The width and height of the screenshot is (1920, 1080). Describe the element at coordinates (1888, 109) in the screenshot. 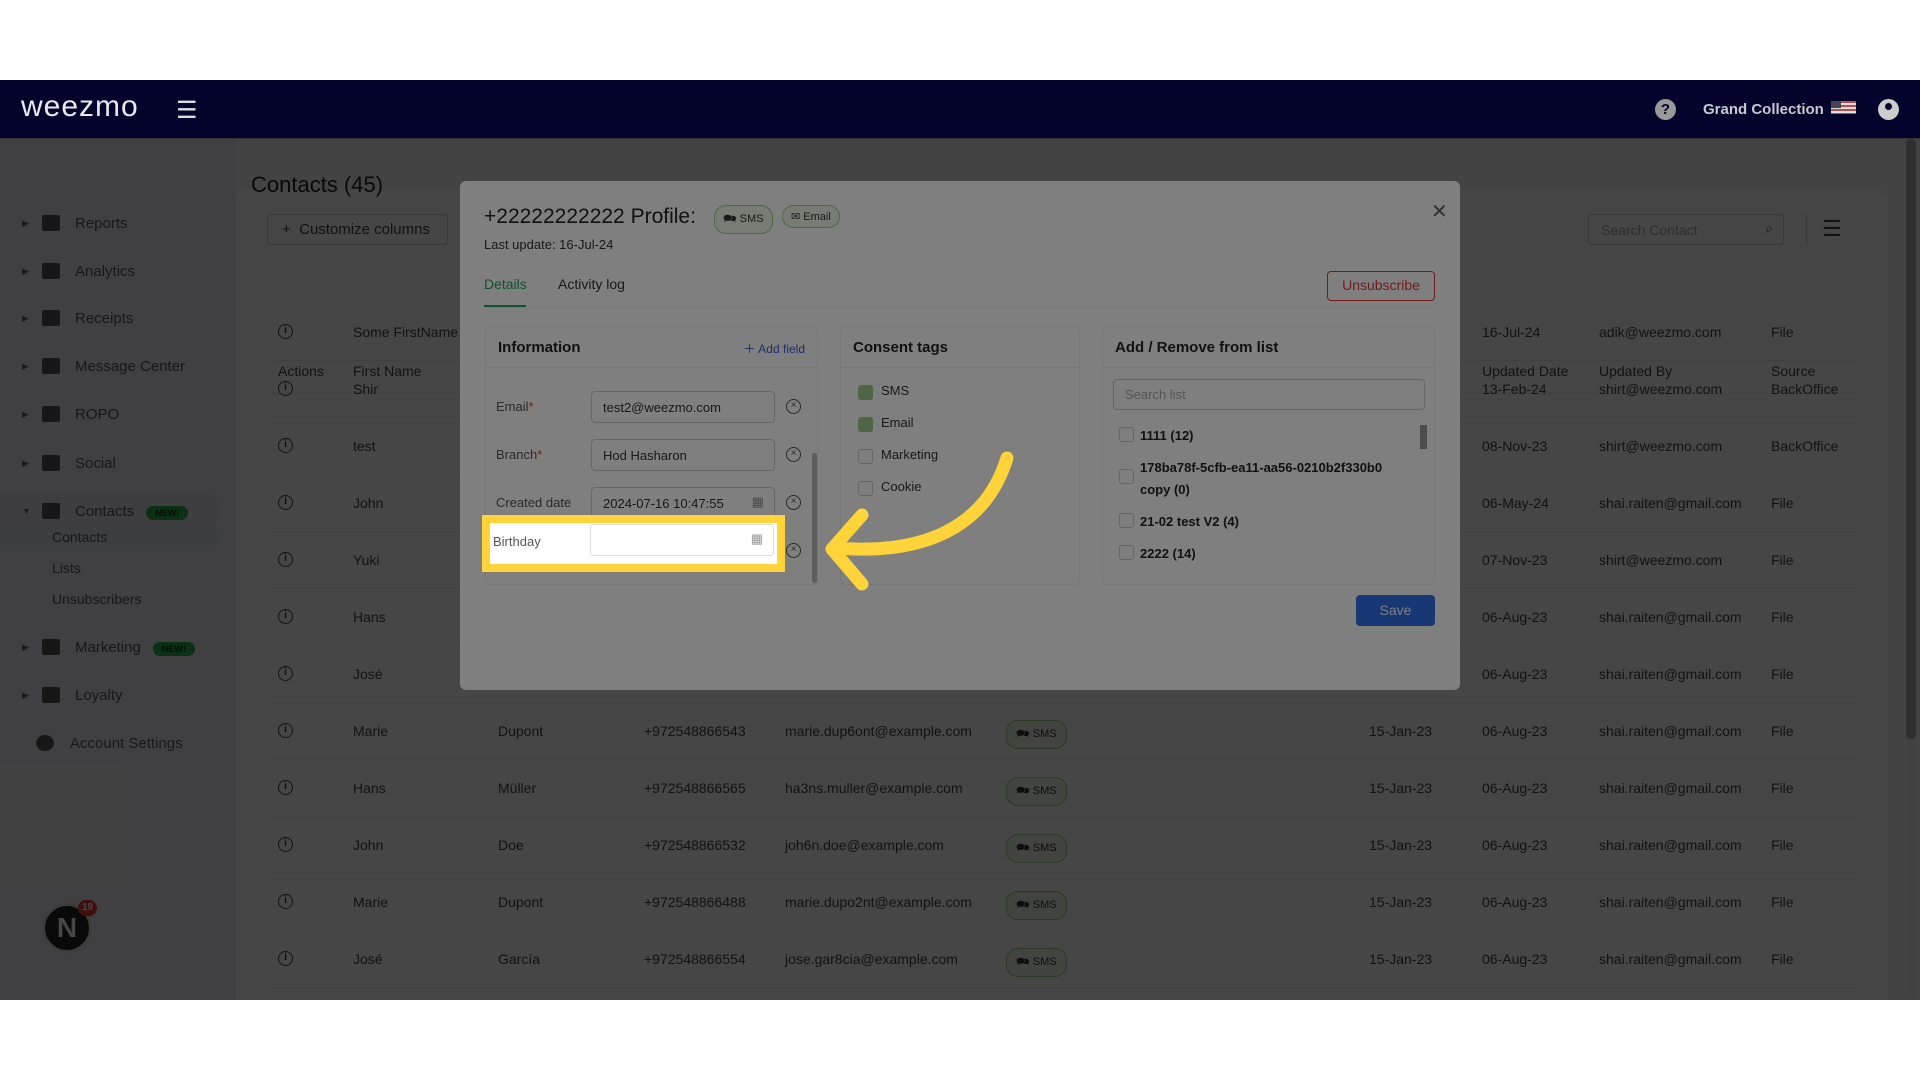

I see `user-icon` at that location.